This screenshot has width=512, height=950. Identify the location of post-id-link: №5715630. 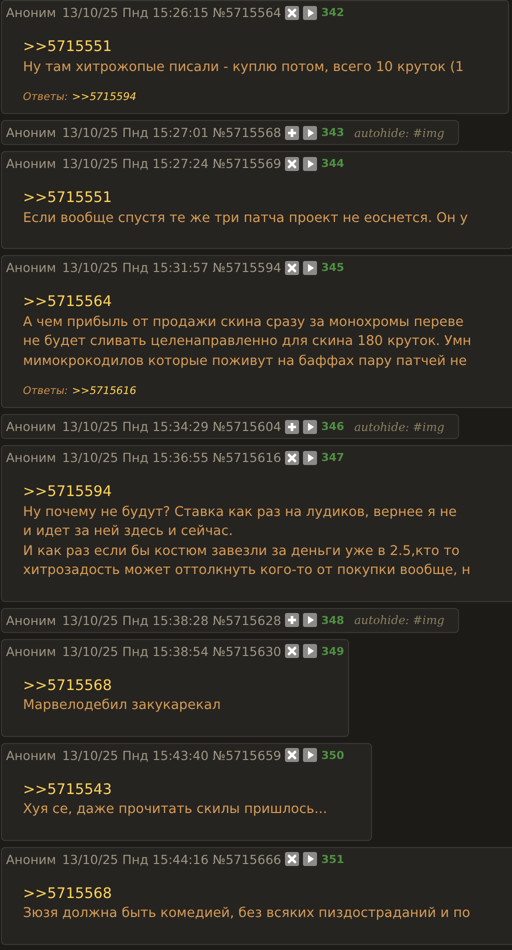
(247, 651).